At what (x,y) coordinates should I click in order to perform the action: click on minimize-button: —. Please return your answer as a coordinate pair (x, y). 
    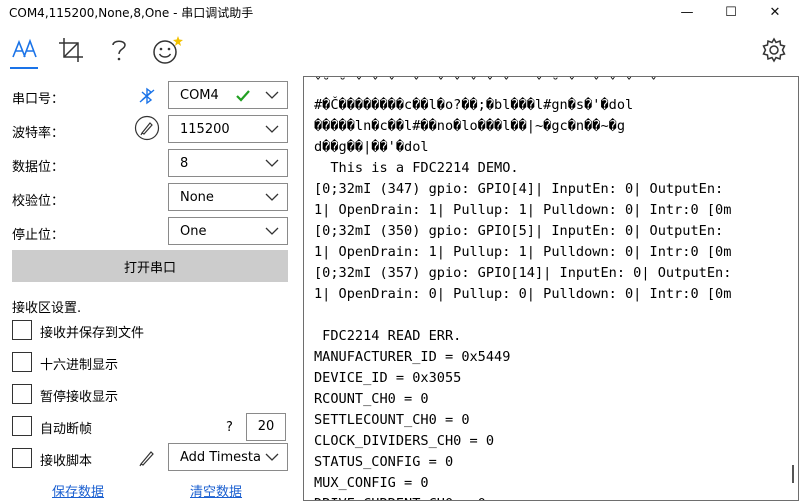
    Looking at the image, I should click on (687, 12).